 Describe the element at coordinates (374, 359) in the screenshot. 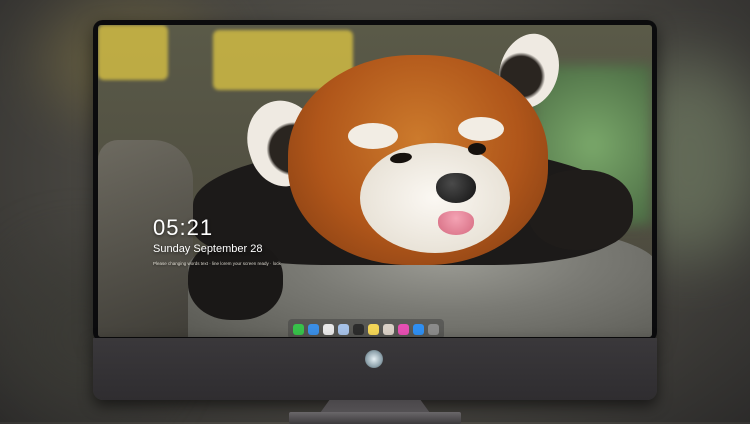

I see `brand-logo-icon` at that location.